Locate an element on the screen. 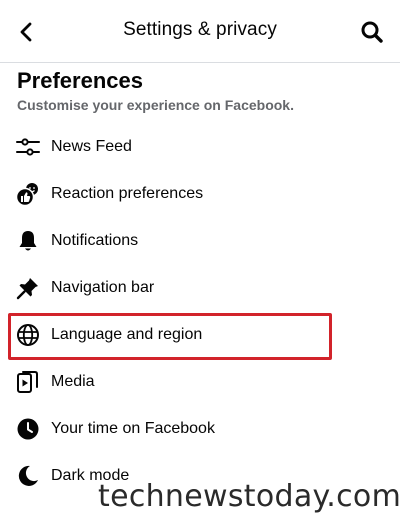 This screenshot has height=521, width=400. list-item-label: Language and region is located at coordinates (127, 334).